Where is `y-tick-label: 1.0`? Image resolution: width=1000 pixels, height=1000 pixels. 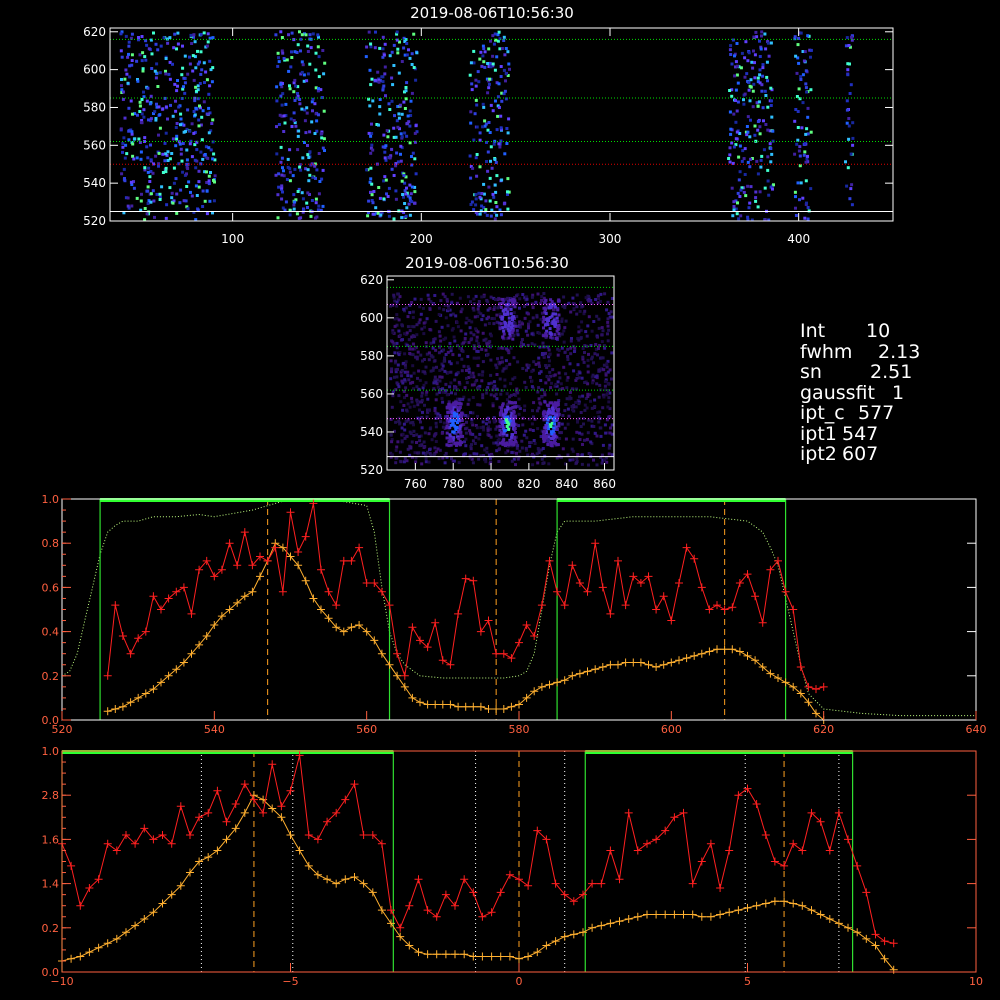
y-tick-label: 1.0 is located at coordinates (51, 751).